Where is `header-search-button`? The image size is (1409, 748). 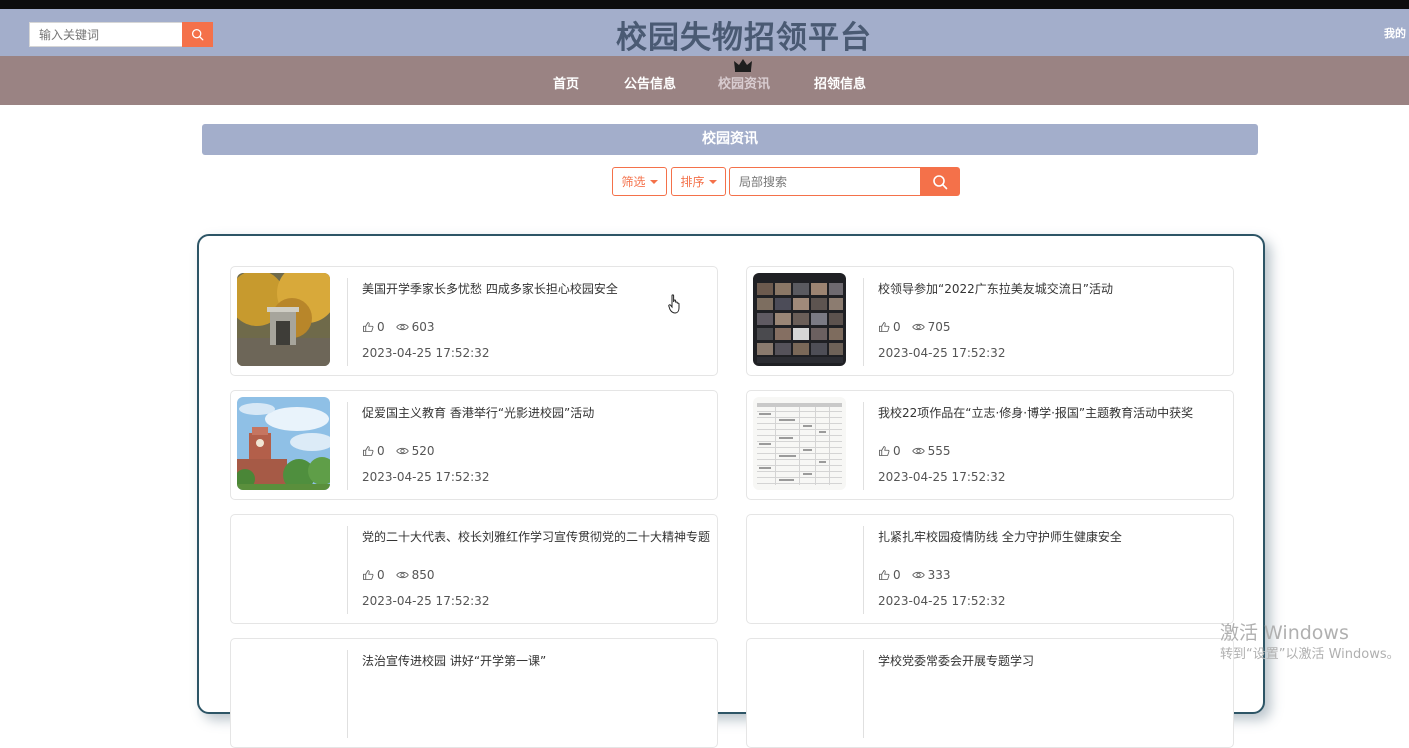 header-search-button is located at coordinates (197, 34).